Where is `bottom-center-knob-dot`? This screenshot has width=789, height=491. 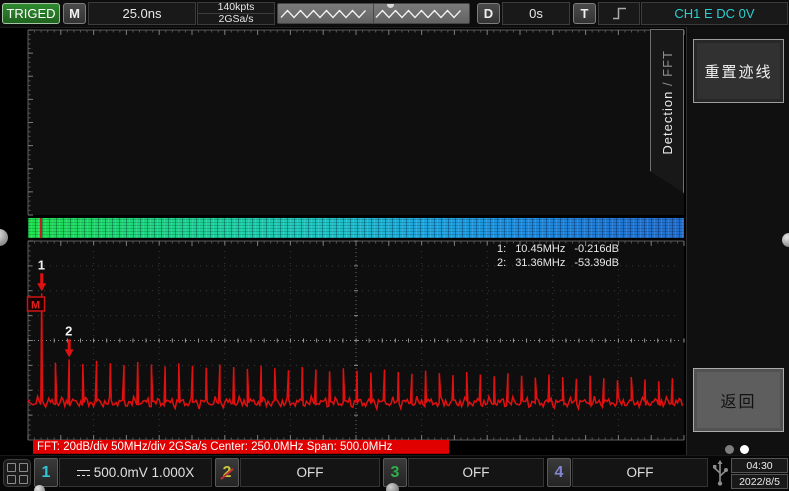
bottom-center-knob-dot is located at coordinates (392, 487).